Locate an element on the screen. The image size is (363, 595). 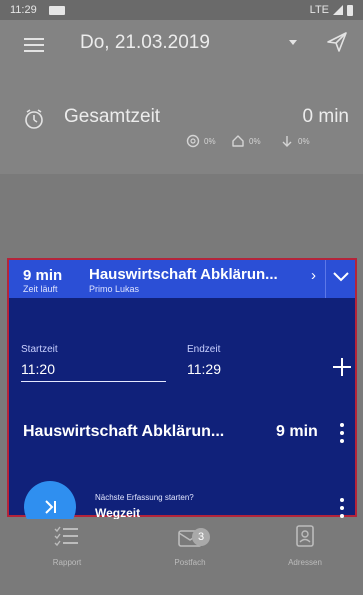
skip-next-icon is located at coordinates (50, 507).